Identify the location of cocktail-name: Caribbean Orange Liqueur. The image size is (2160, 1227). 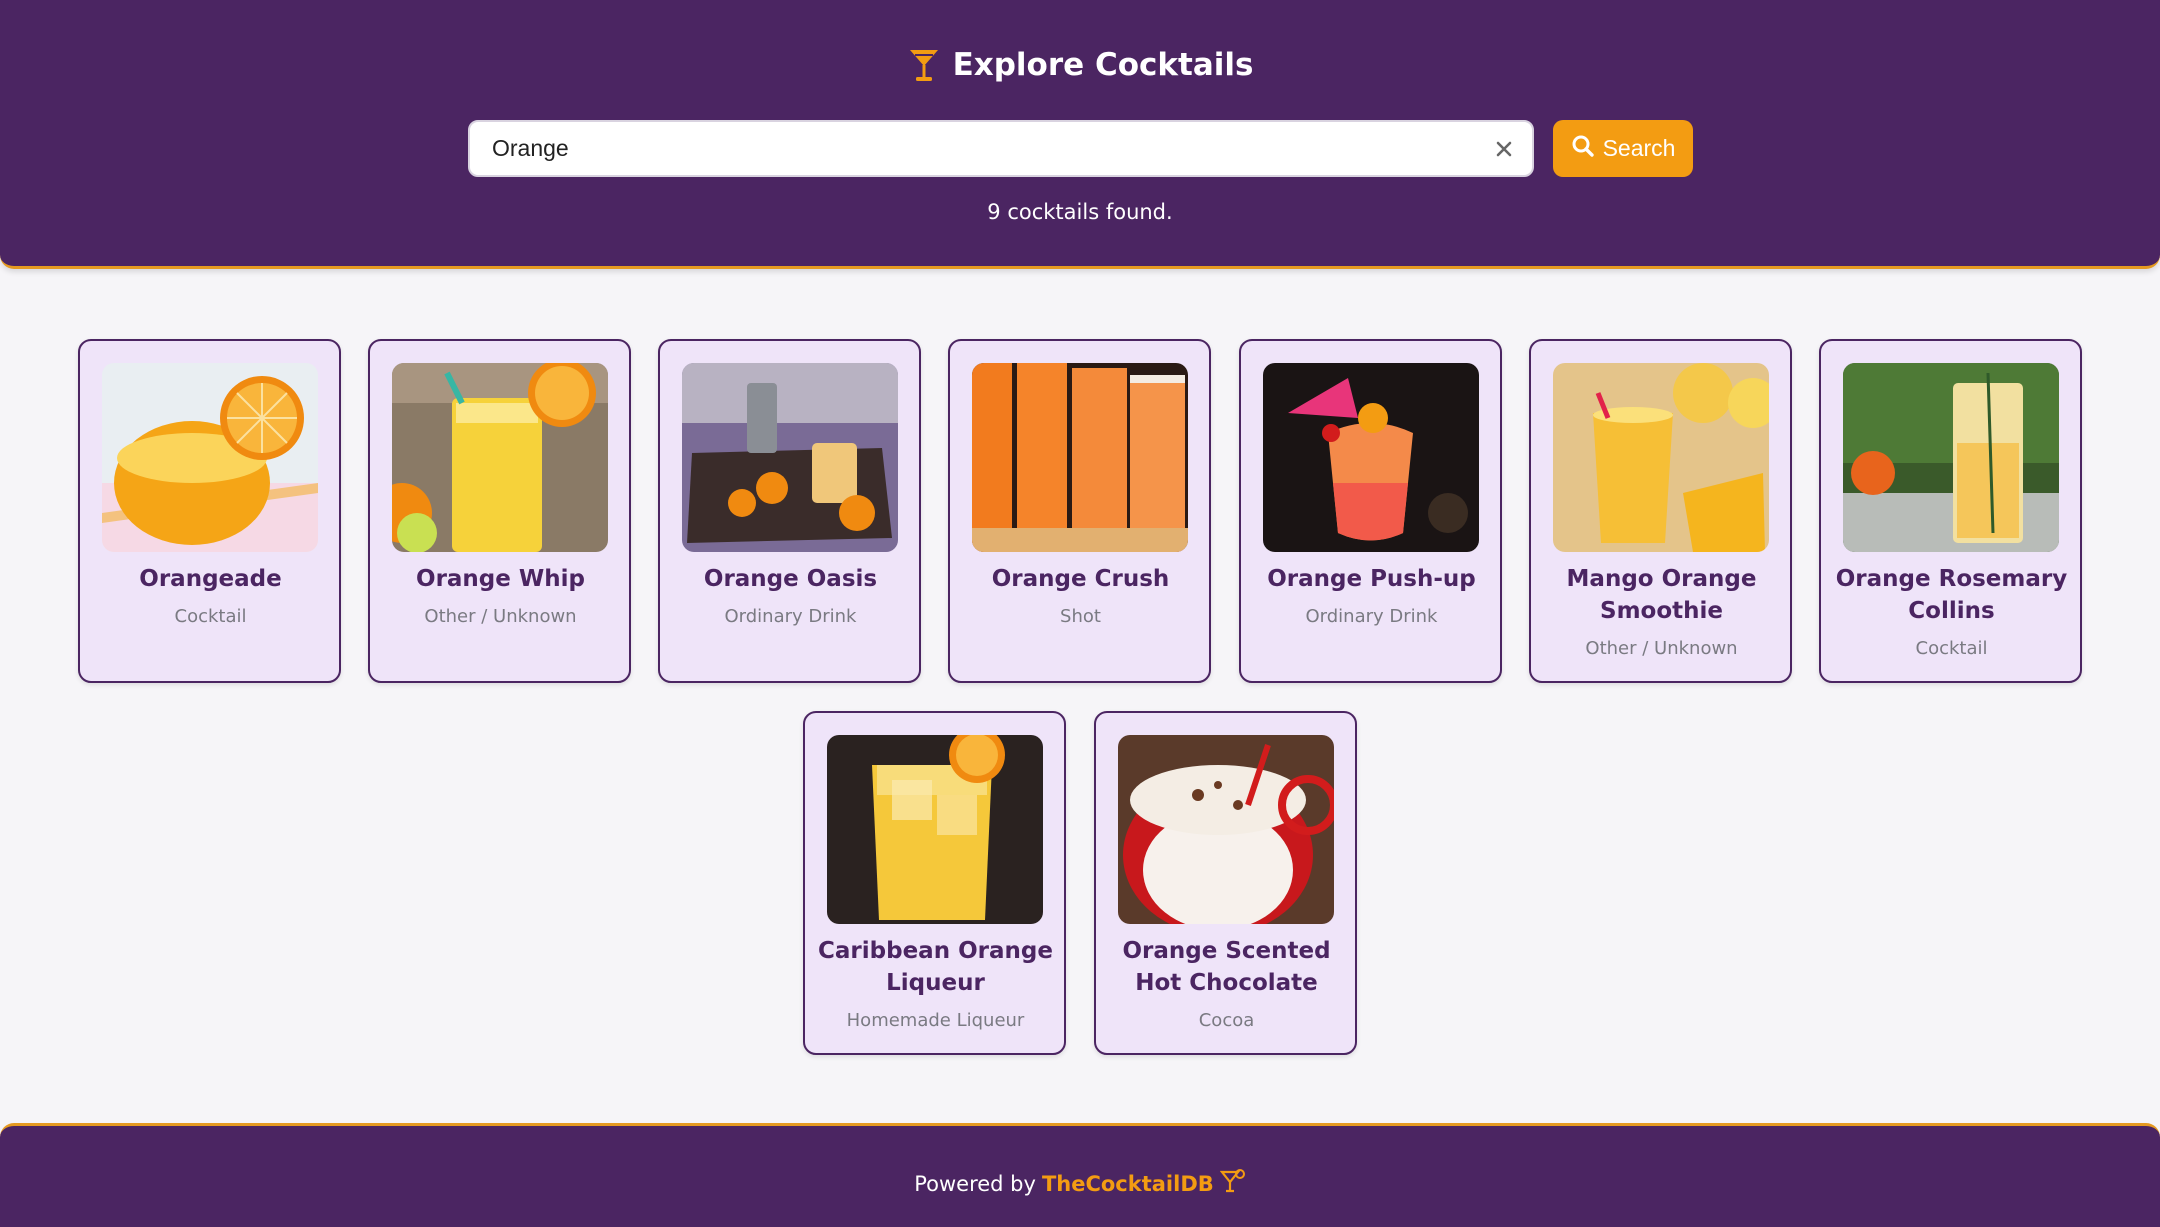
(935, 967).